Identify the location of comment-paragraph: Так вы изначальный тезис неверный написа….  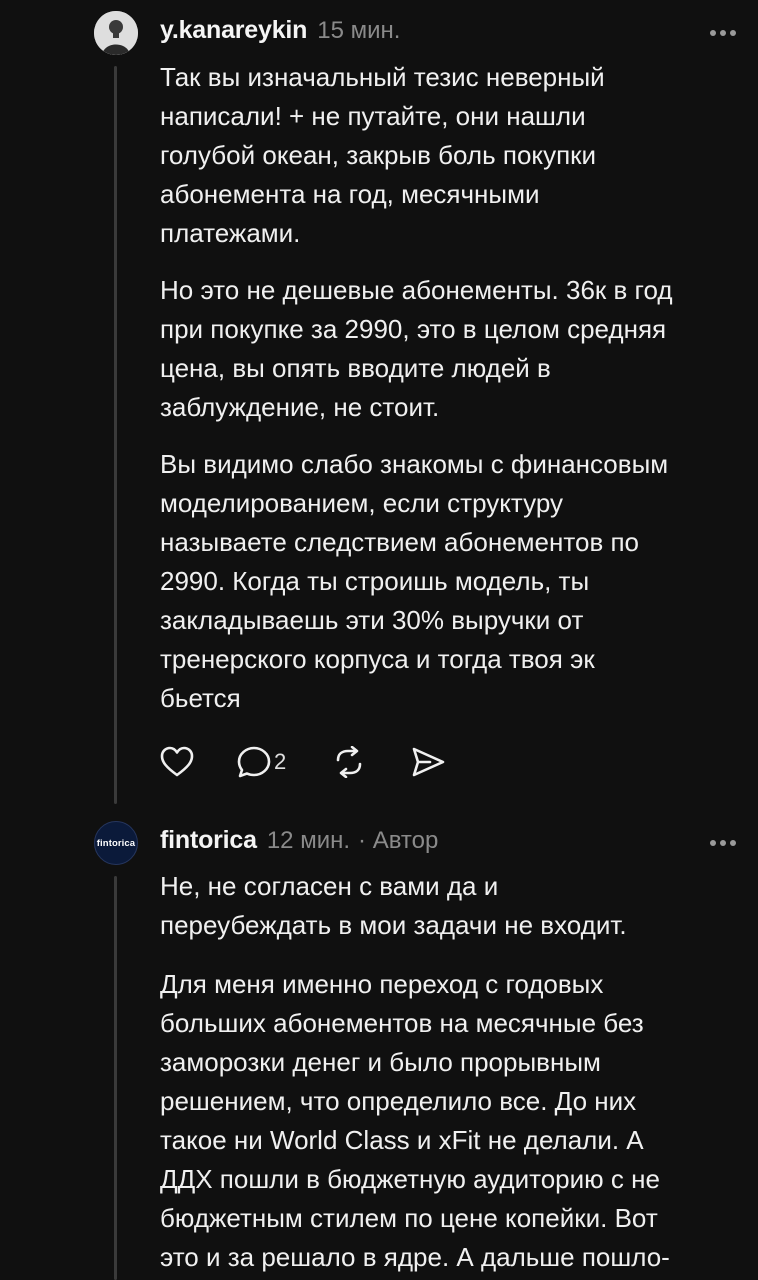
(382, 155).